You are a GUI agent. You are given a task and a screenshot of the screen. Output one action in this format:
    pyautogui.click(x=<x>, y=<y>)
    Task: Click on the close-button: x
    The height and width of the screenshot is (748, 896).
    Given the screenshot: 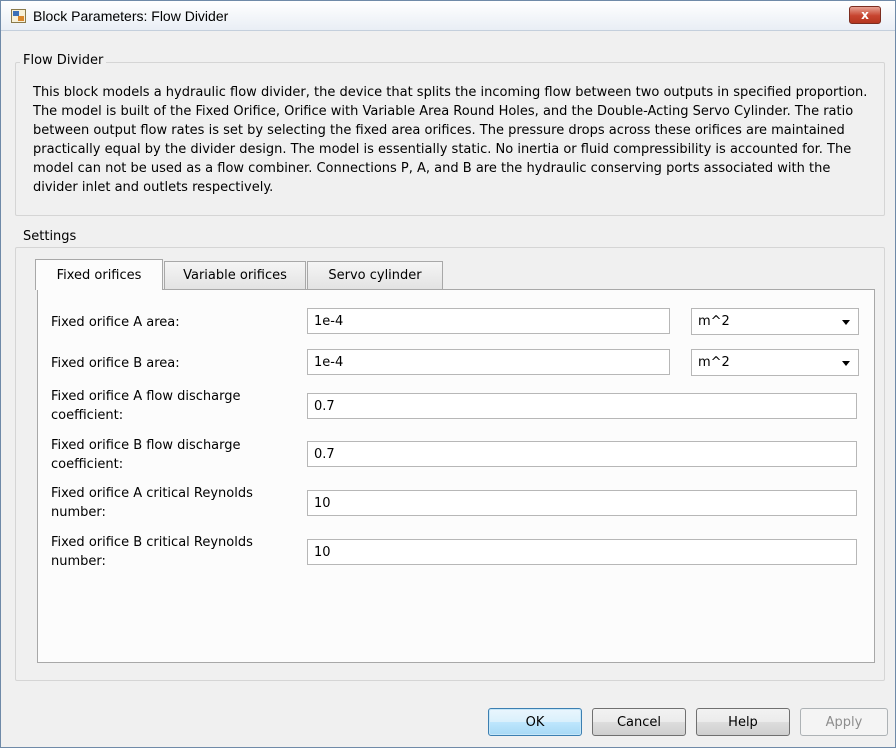 What is the action you would take?
    pyautogui.click(x=865, y=15)
    